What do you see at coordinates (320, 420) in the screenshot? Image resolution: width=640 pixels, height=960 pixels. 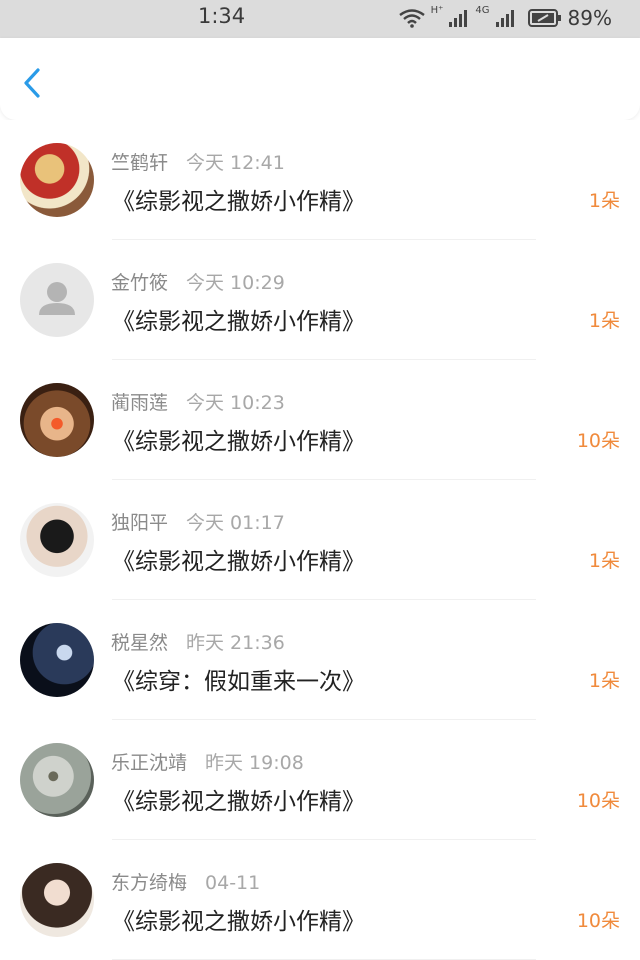 I see `list-item: 蔺雨莲 今天 10:23 《综影视之撒娇小作精》 10朵` at bounding box center [320, 420].